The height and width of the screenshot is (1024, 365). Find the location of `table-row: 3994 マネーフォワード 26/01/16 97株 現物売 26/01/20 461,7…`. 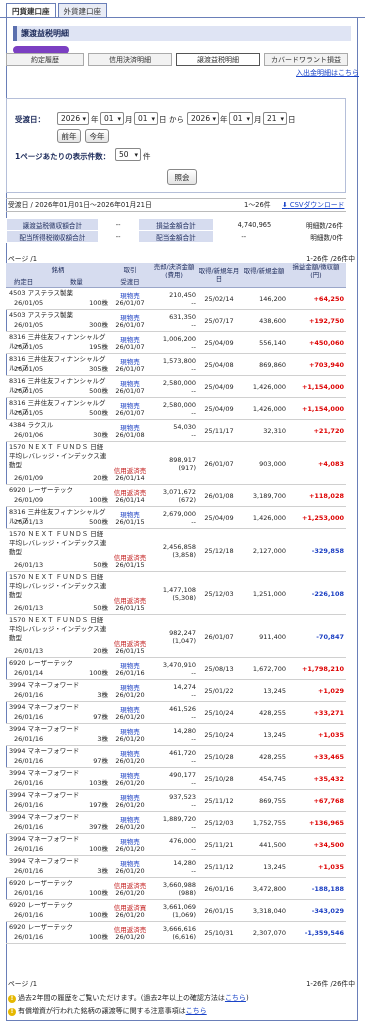

table-row: 3994 マネーフォワード 26/01/16 97株 現物売 26/01/20 461,7… is located at coordinates (176, 757).